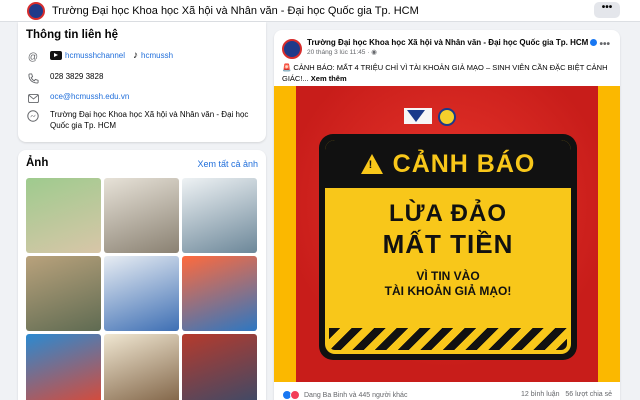 This screenshot has width=640, height=400. I want to click on sign-header: ! CẢNH BÁO, so click(448, 164).